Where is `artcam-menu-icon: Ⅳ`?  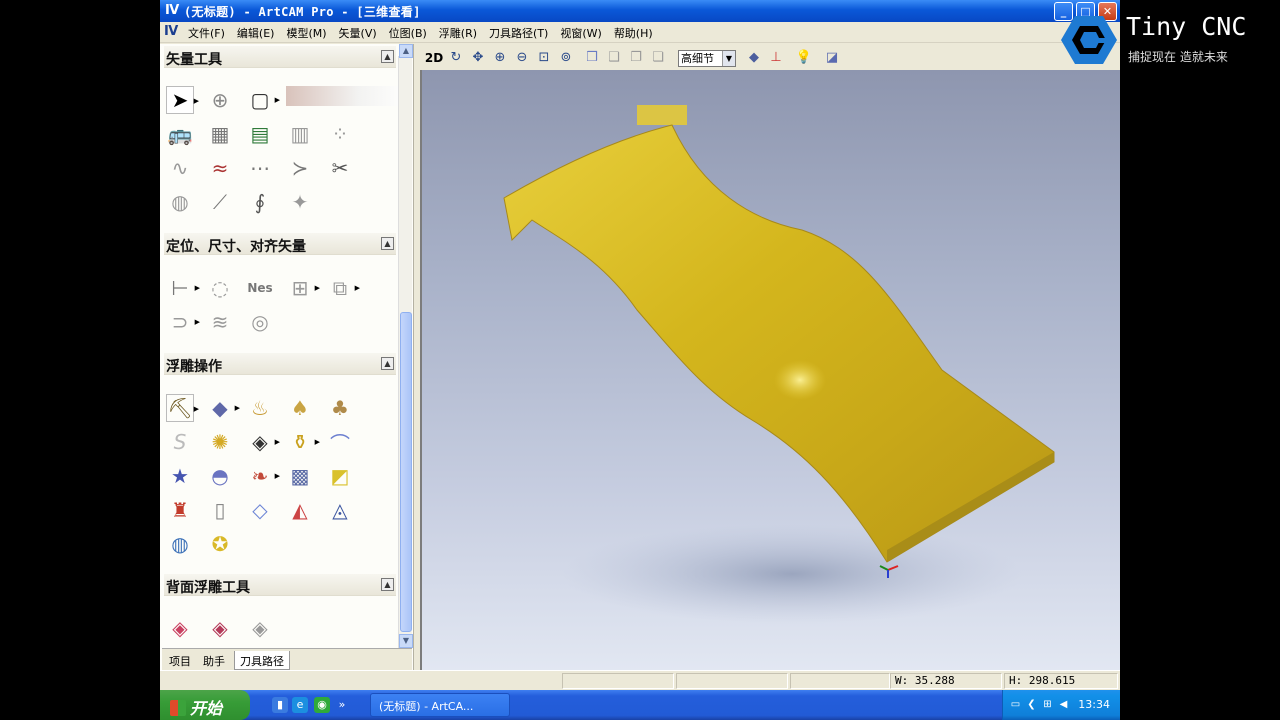 artcam-menu-icon: Ⅳ is located at coordinates (171, 31).